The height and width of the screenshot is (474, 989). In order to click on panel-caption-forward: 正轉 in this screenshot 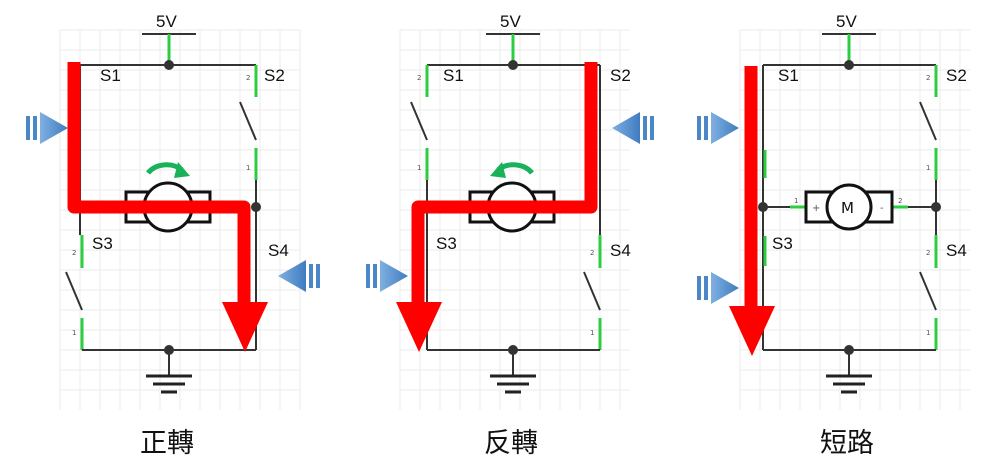, I will do `click(167, 443)`.